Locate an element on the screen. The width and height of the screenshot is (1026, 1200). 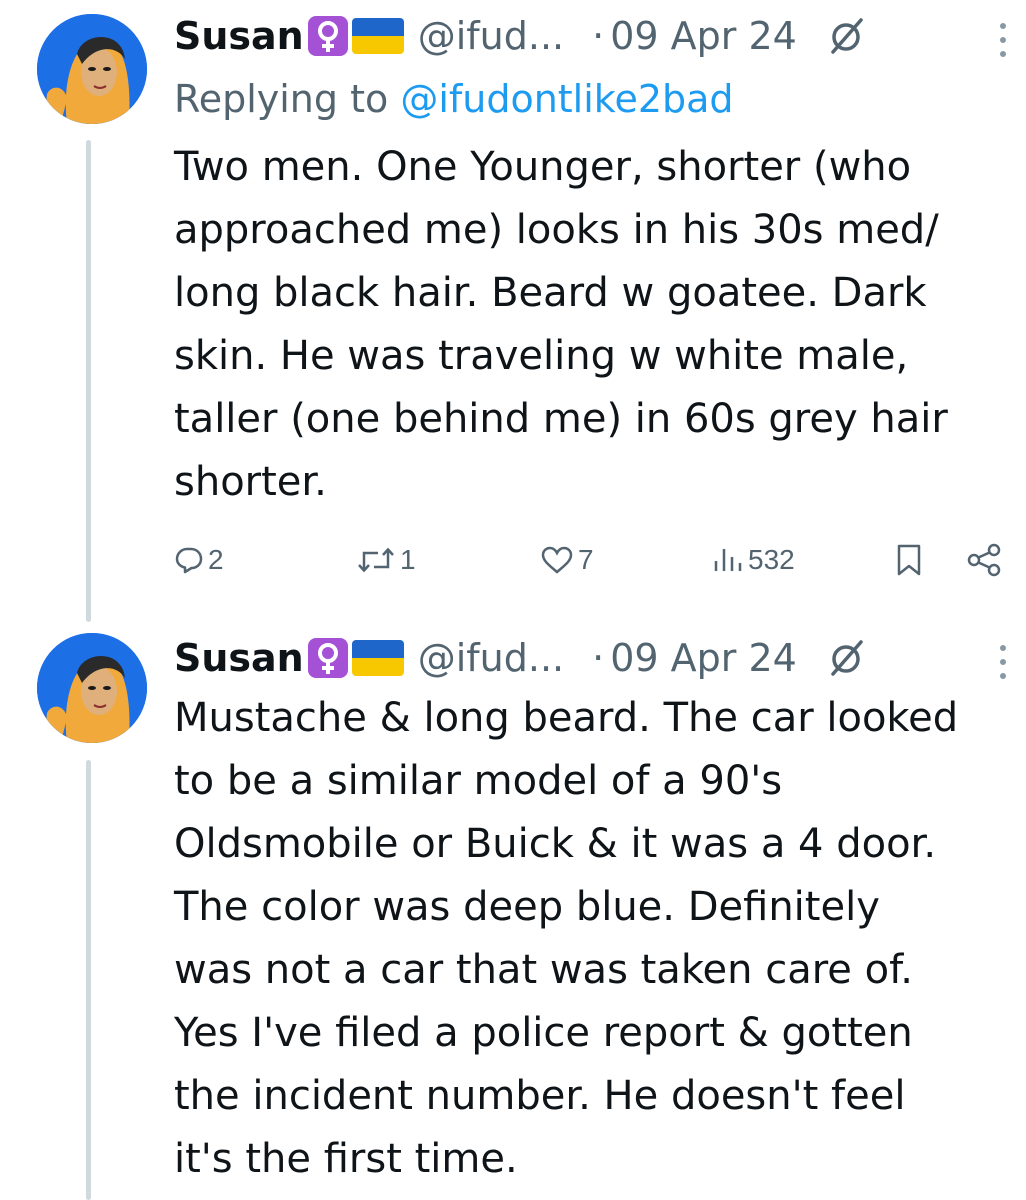
reply-icon is located at coordinates (189, 560).